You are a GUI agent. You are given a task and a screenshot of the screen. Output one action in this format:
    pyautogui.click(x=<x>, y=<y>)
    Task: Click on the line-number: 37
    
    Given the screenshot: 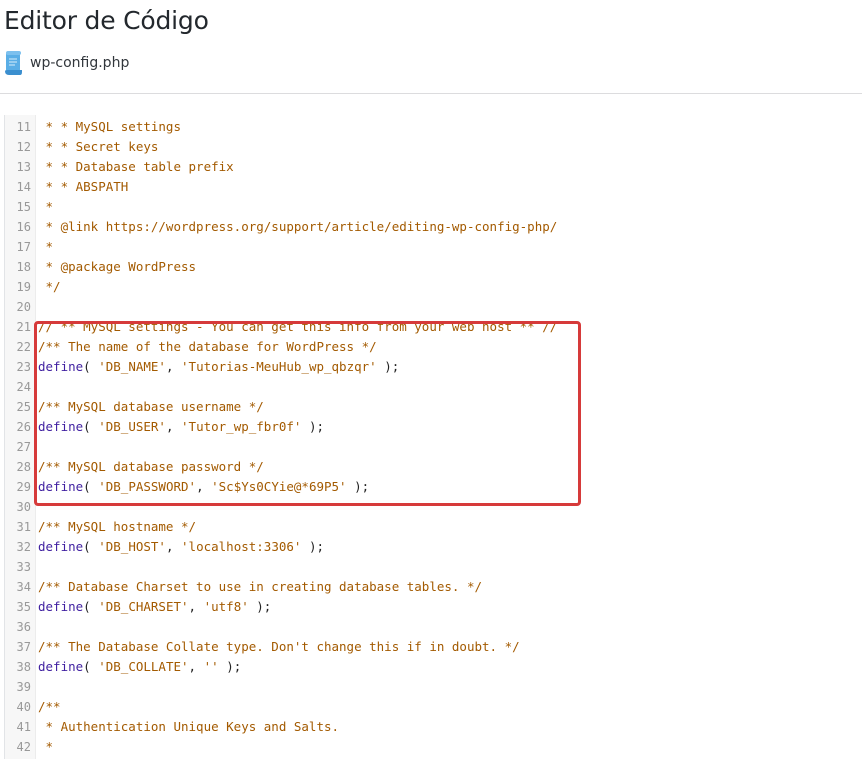 What is the action you would take?
    pyautogui.click(x=23, y=647)
    